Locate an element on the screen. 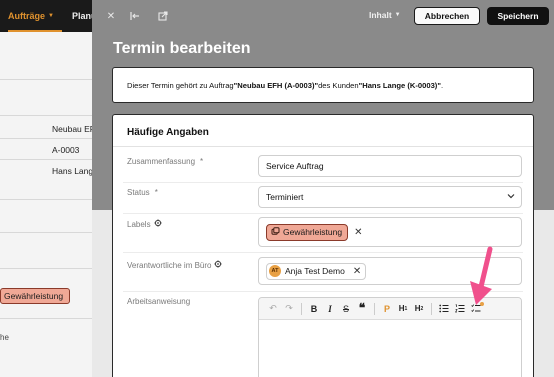 The width and height of the screenshot is (554, 377). status-select: Terminiert is located at coordinates (390, 197).